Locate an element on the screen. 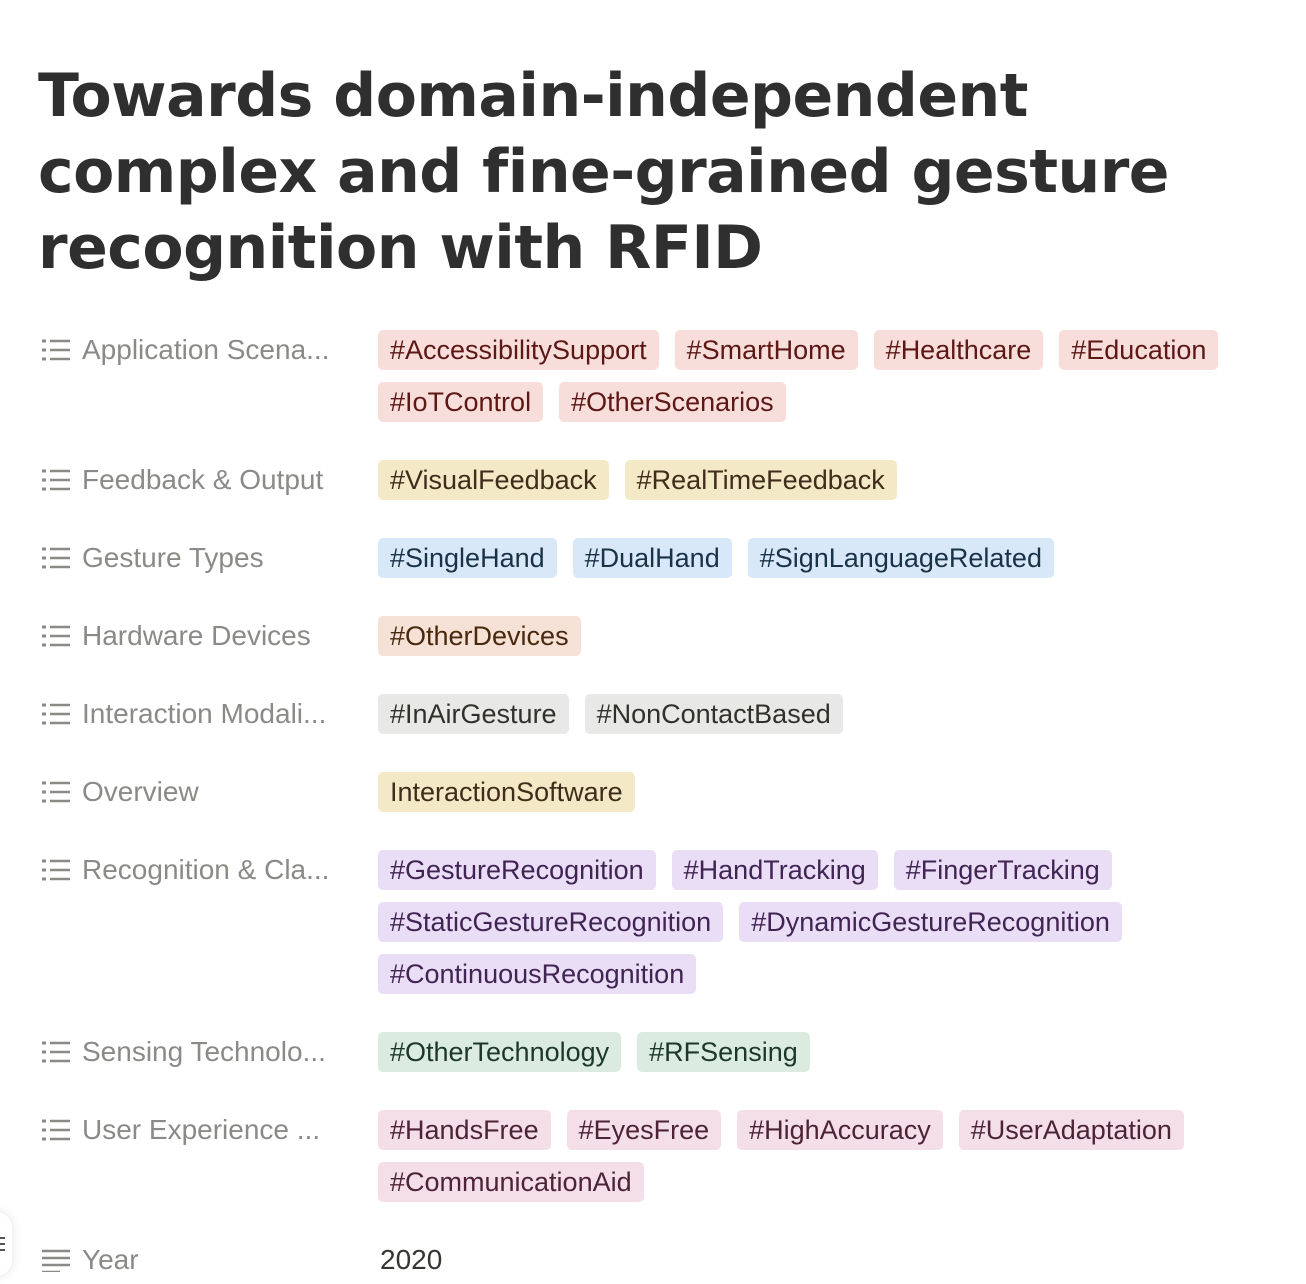  property-label: Overview is located at coordinates (208, 792).